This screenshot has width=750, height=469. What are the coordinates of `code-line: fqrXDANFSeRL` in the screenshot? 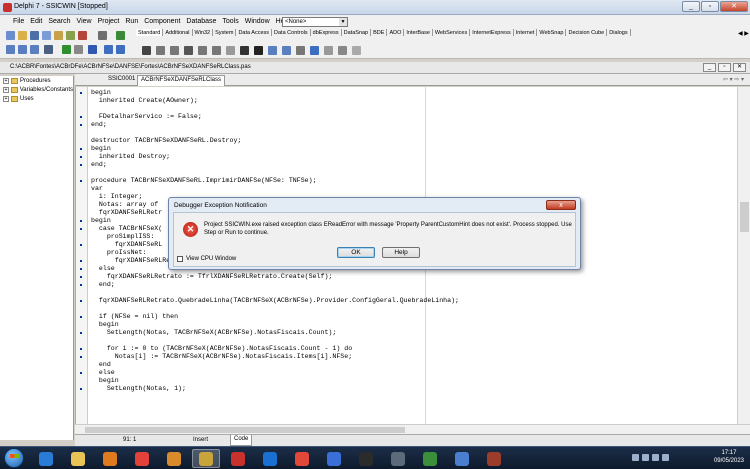 It's located at (127, 245).